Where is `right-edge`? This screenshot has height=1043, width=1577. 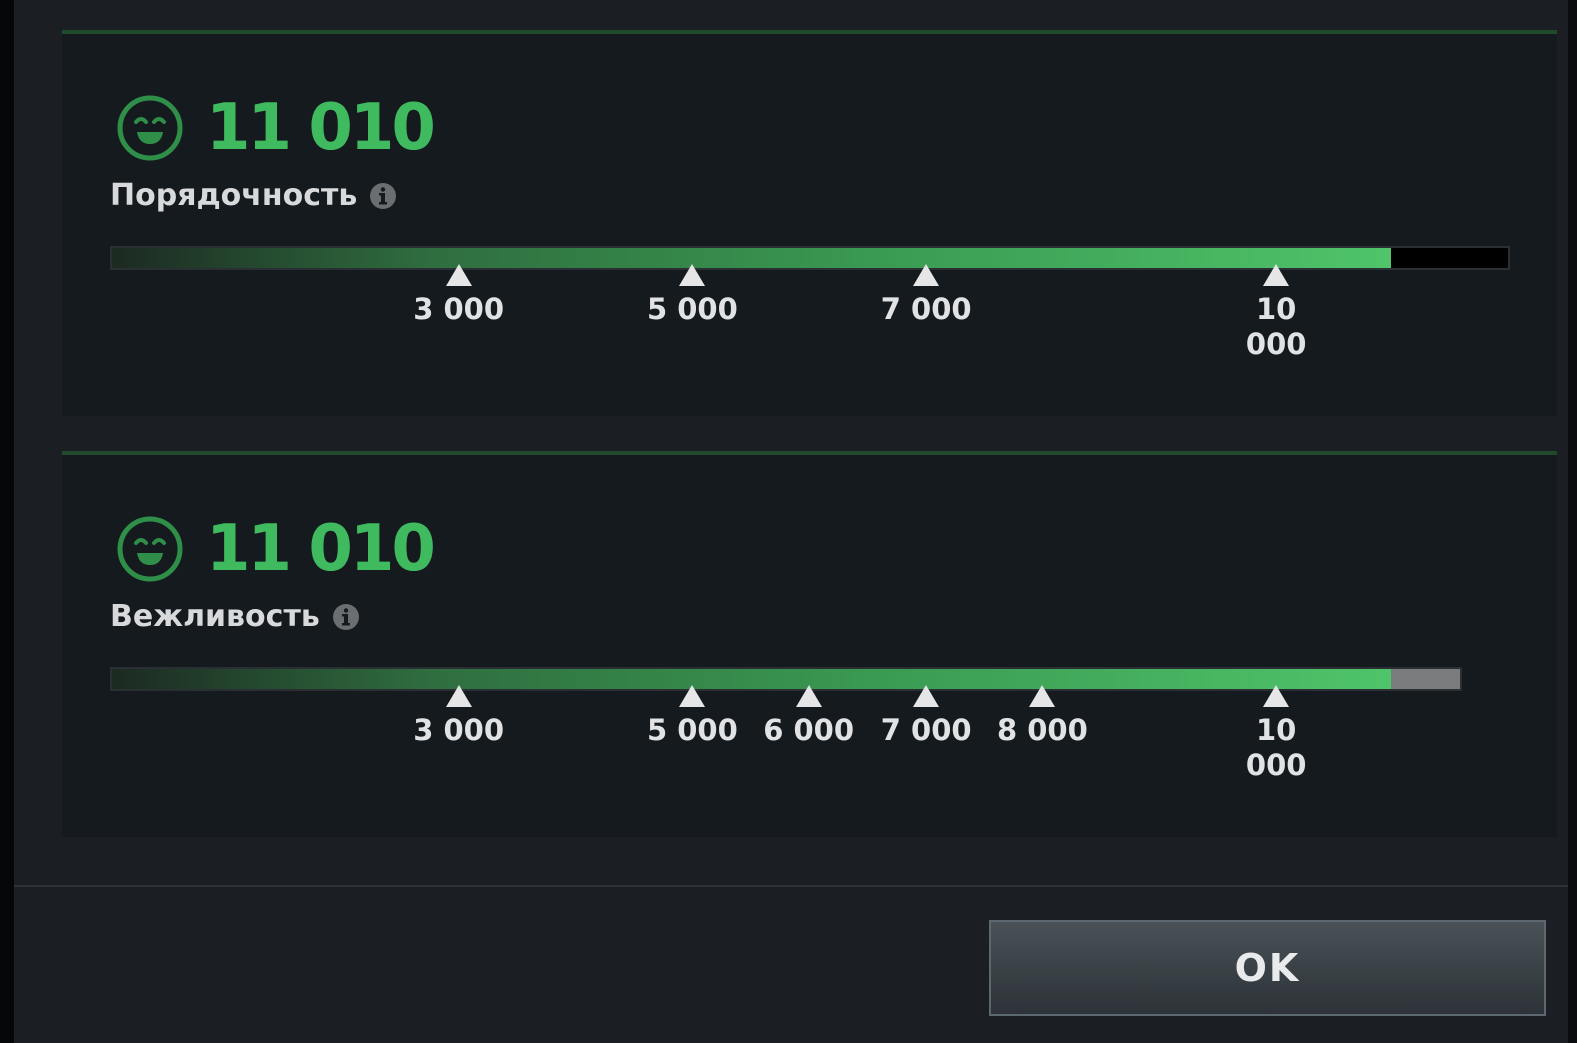
right-edge is located at coordinates (1572, 521).